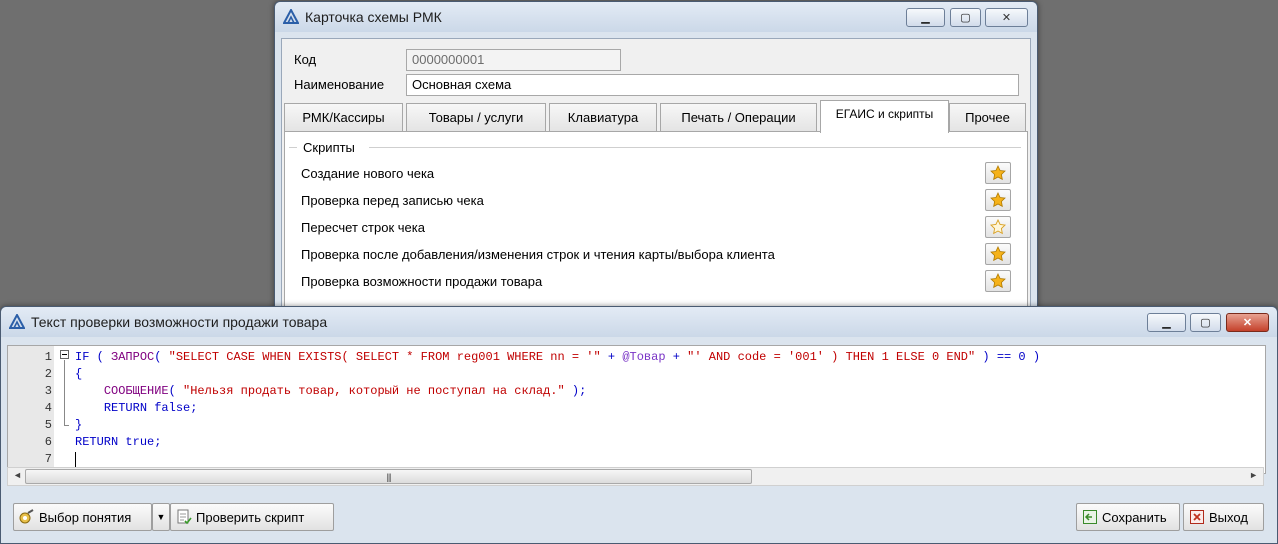 This screenshot has width=1278, height=544. I want to click on name-field: Основная схема, so click(712, 85).